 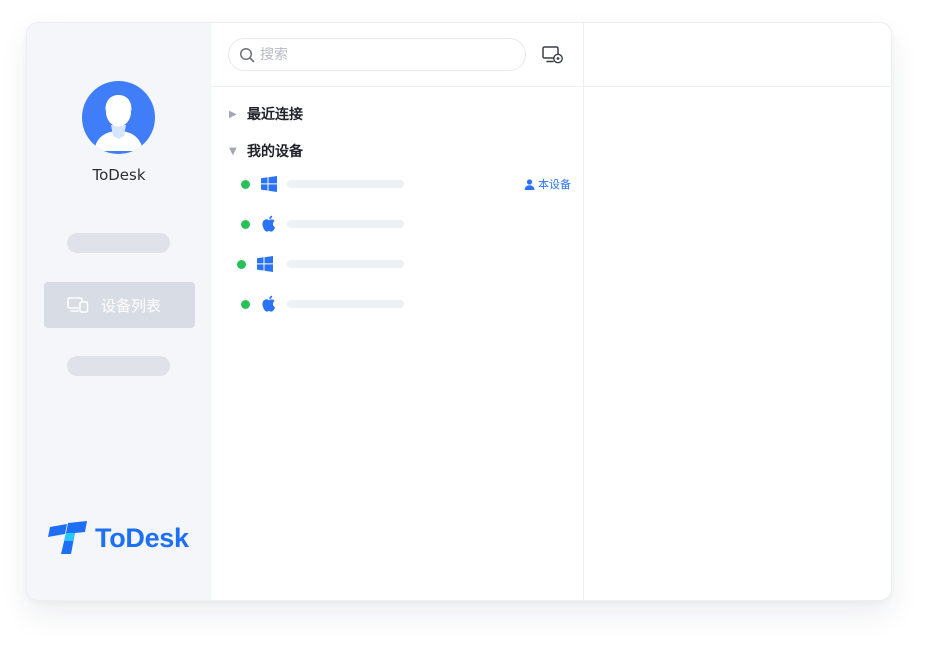 What do you see at coordinates (380, 54) in the screenshot?
I see `search-input` at bounding box center [380, 54].